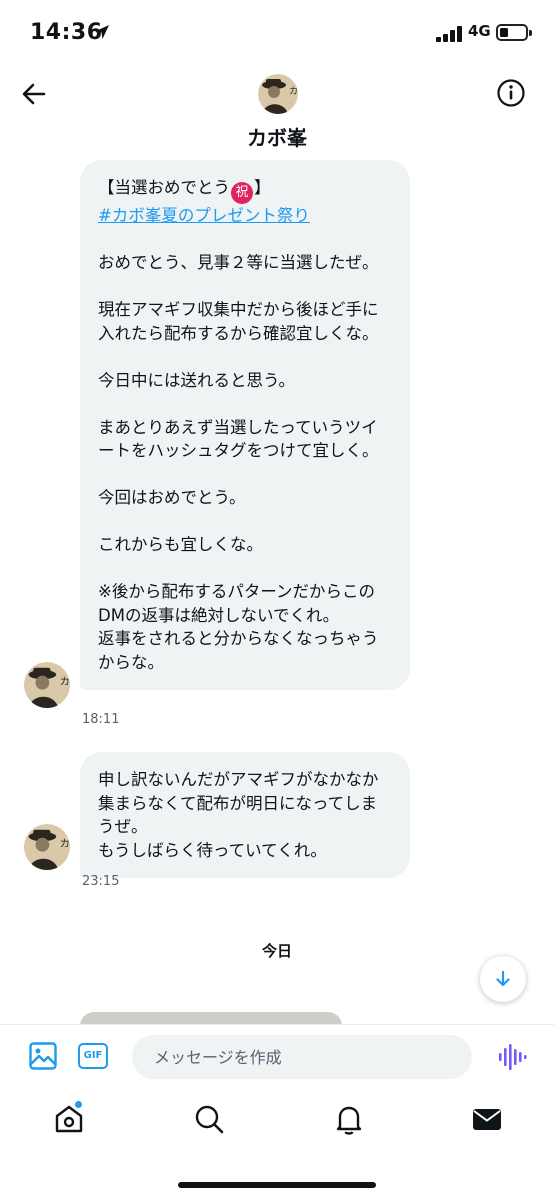 This screenshot has width=554, height=1200. I want to click on message-line: #カボ峯夏のプレゼント祭り, so click(245, 216).